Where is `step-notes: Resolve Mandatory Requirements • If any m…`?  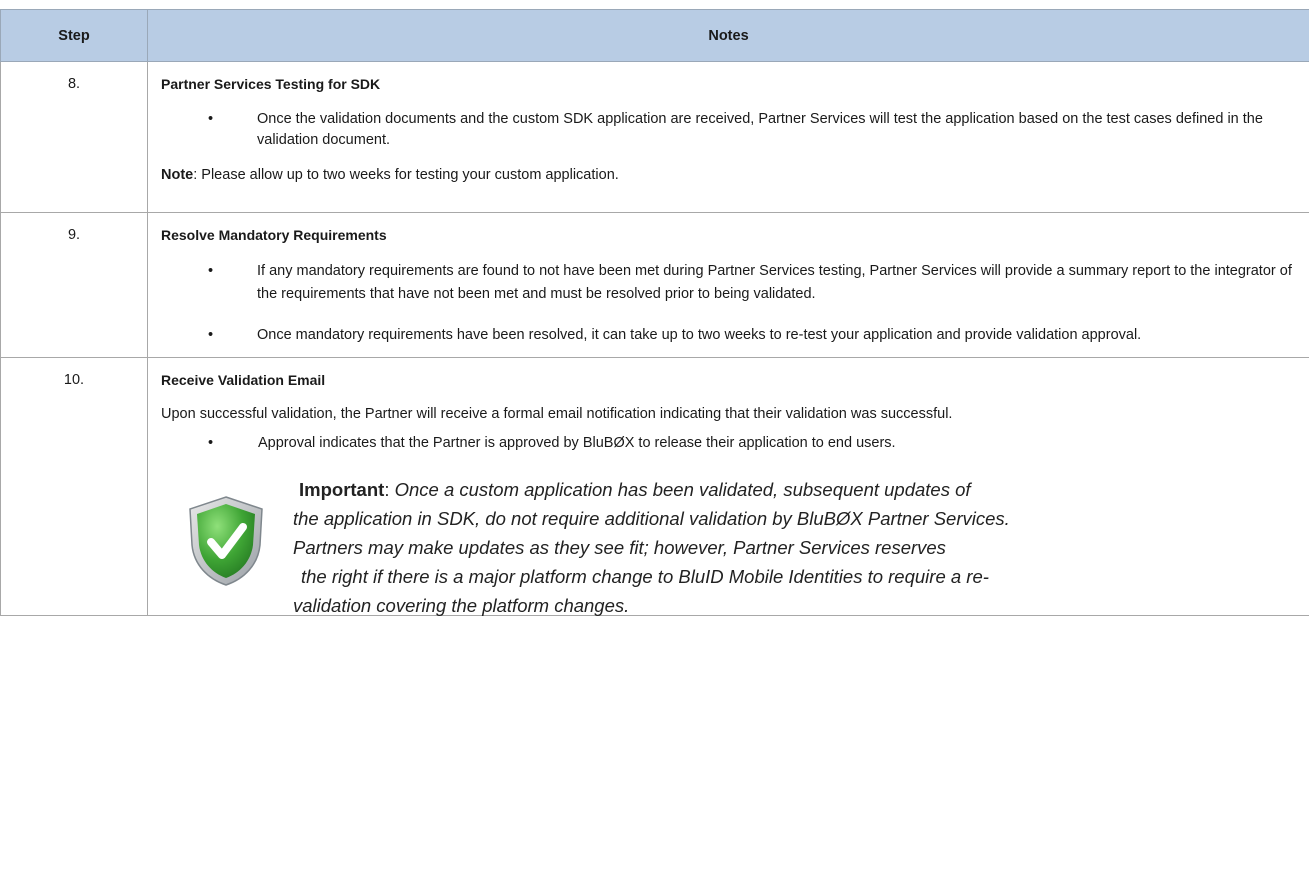 step-notes: Resolve Mandatory Requirements • If any m… is located at coordinates (728, 285).